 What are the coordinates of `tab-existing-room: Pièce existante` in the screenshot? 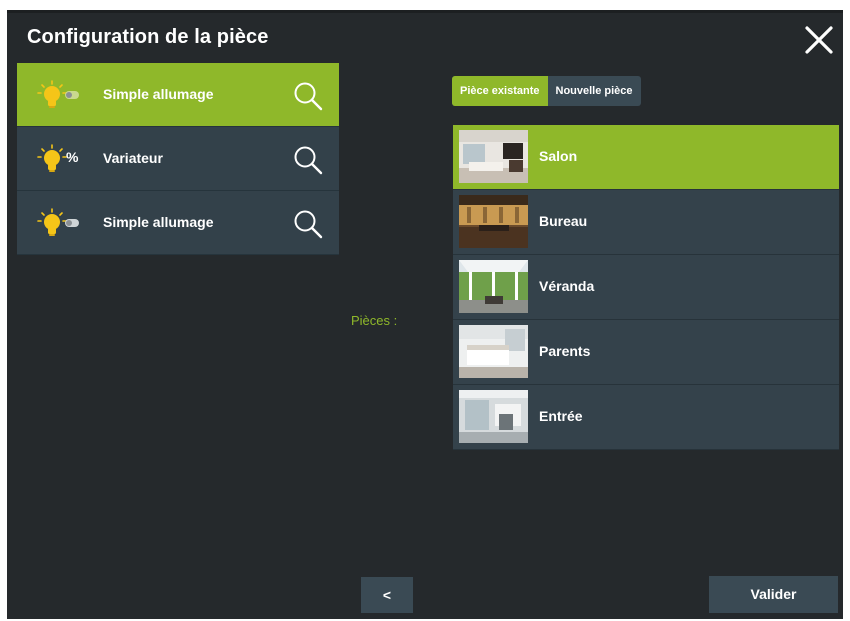 It's located at (500, 91).